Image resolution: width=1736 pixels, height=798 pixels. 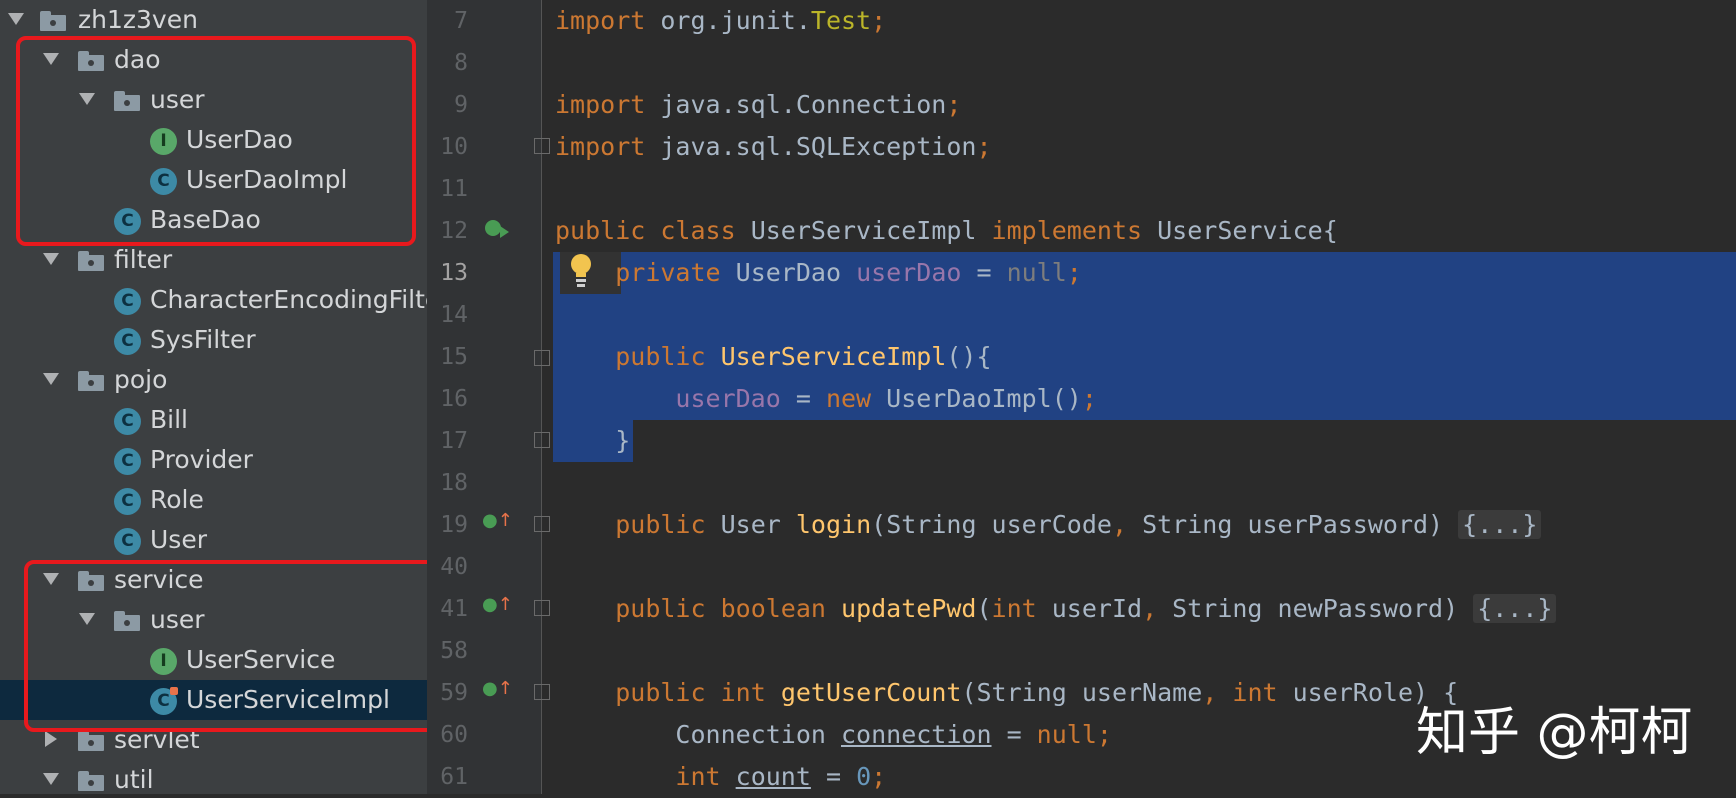 What do you see at coordinates (698, 230) in the screenshot?
I see `code-keyword: class` at bounding box center [698, 230].